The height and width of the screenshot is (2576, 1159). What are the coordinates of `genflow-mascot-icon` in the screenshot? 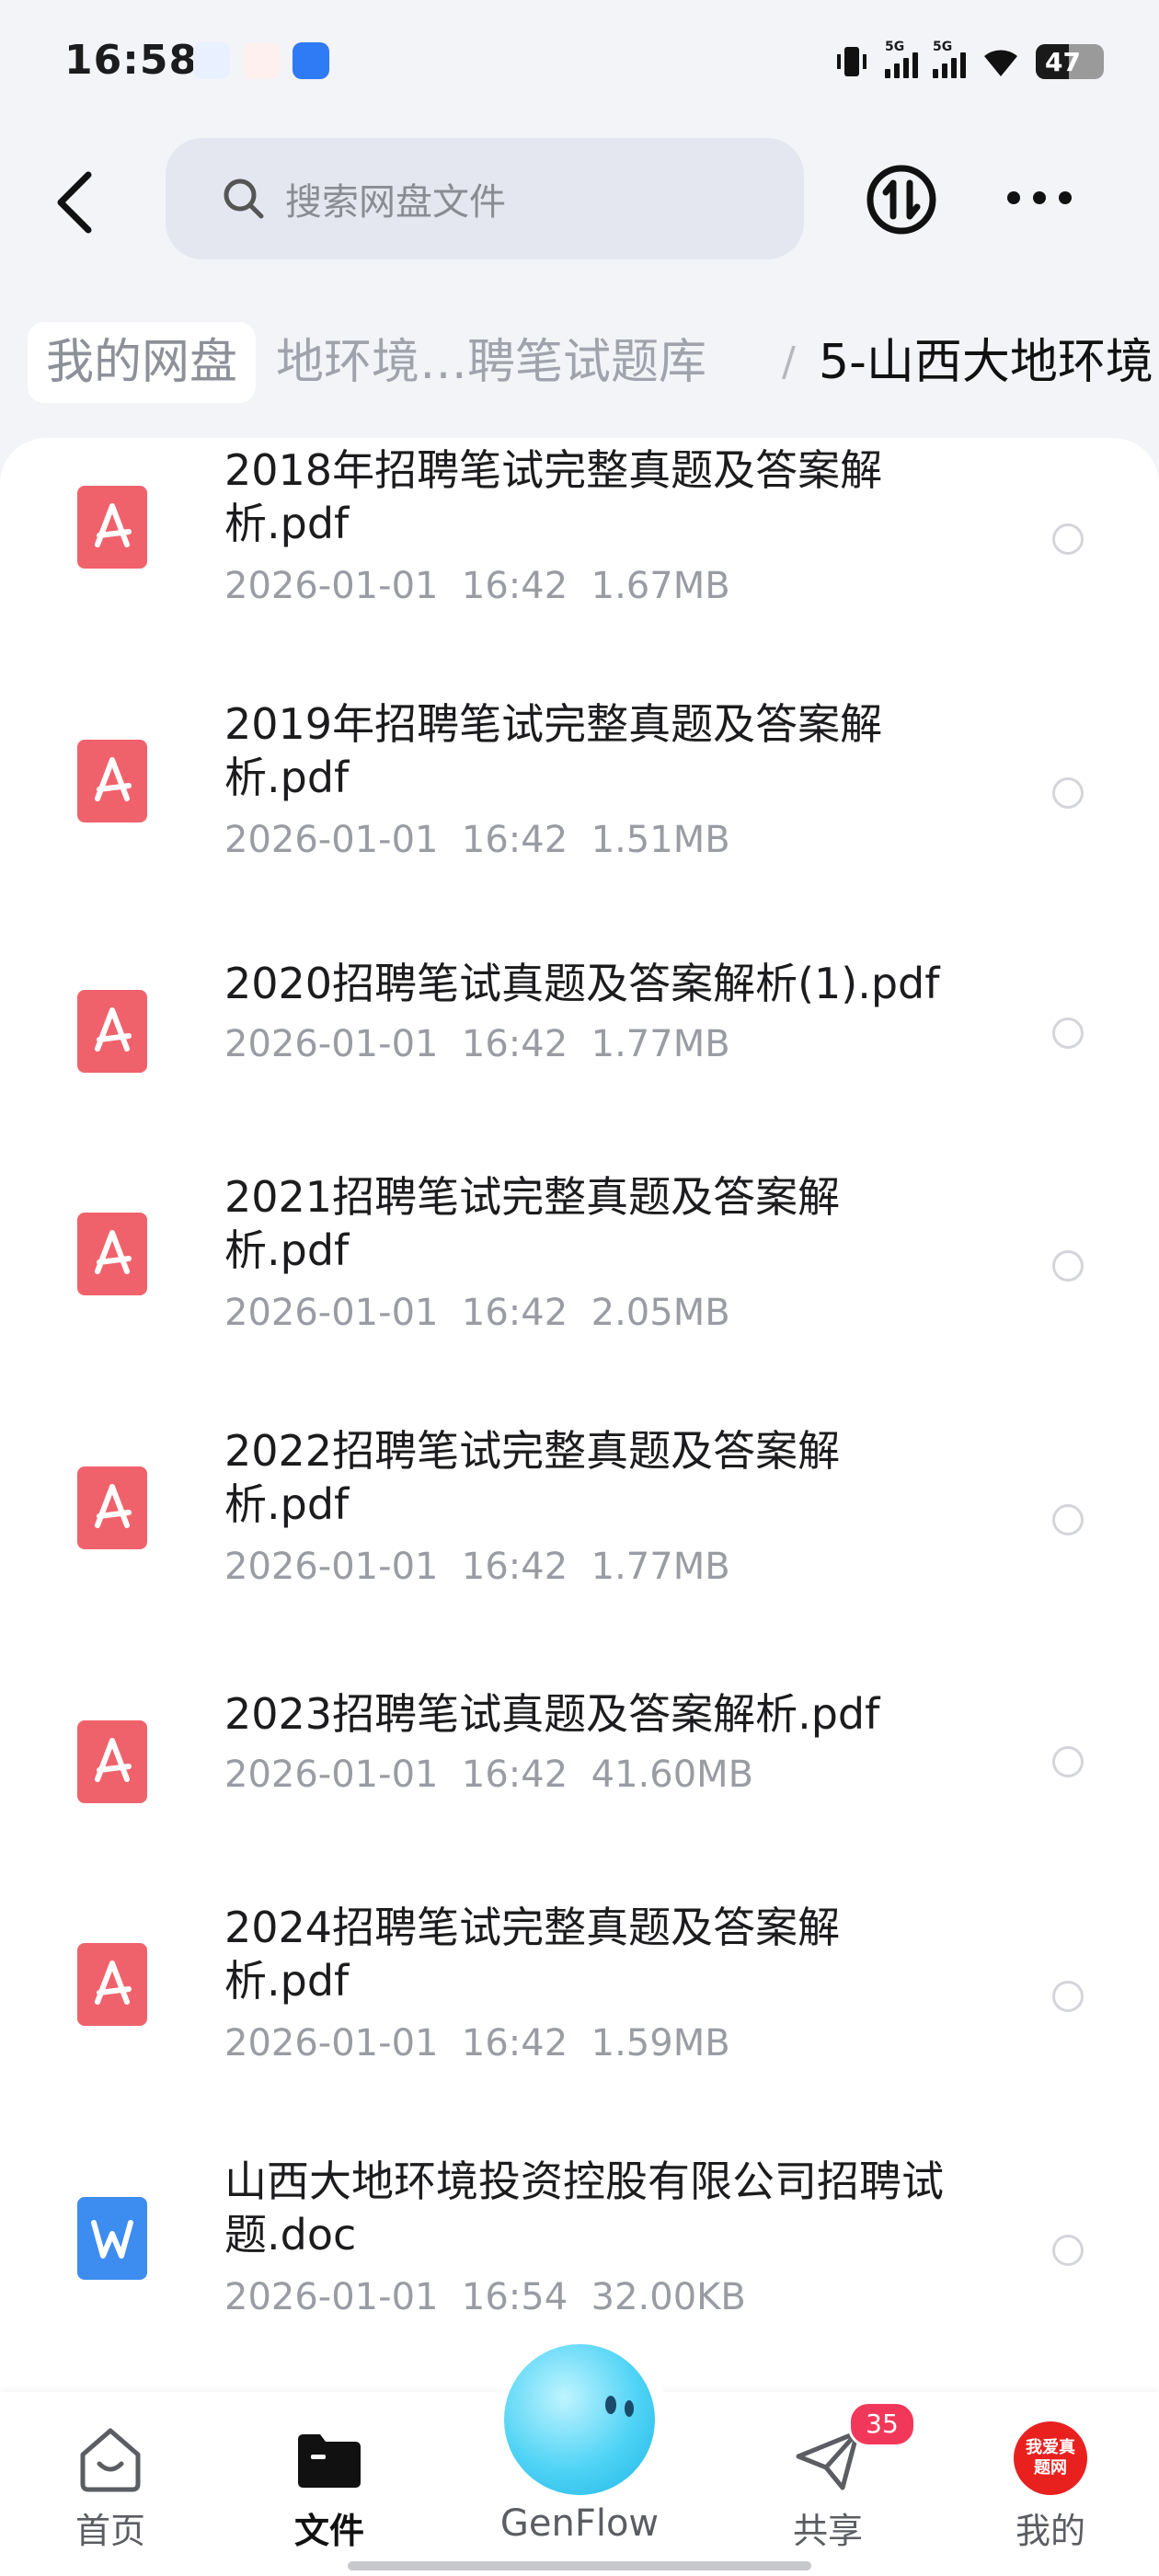 It's located at (579, 2419).